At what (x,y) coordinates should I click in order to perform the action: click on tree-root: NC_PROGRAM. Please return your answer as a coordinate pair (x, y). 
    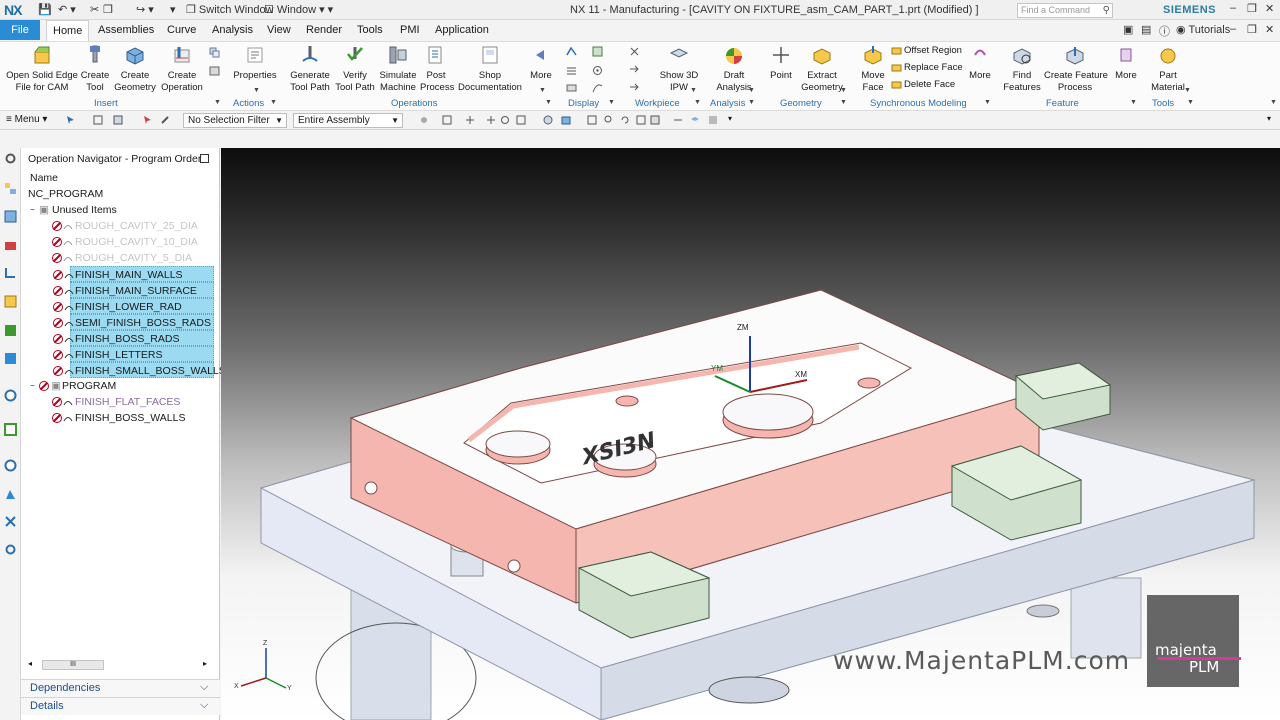
    Looking at the image, I should click on (118, 194).